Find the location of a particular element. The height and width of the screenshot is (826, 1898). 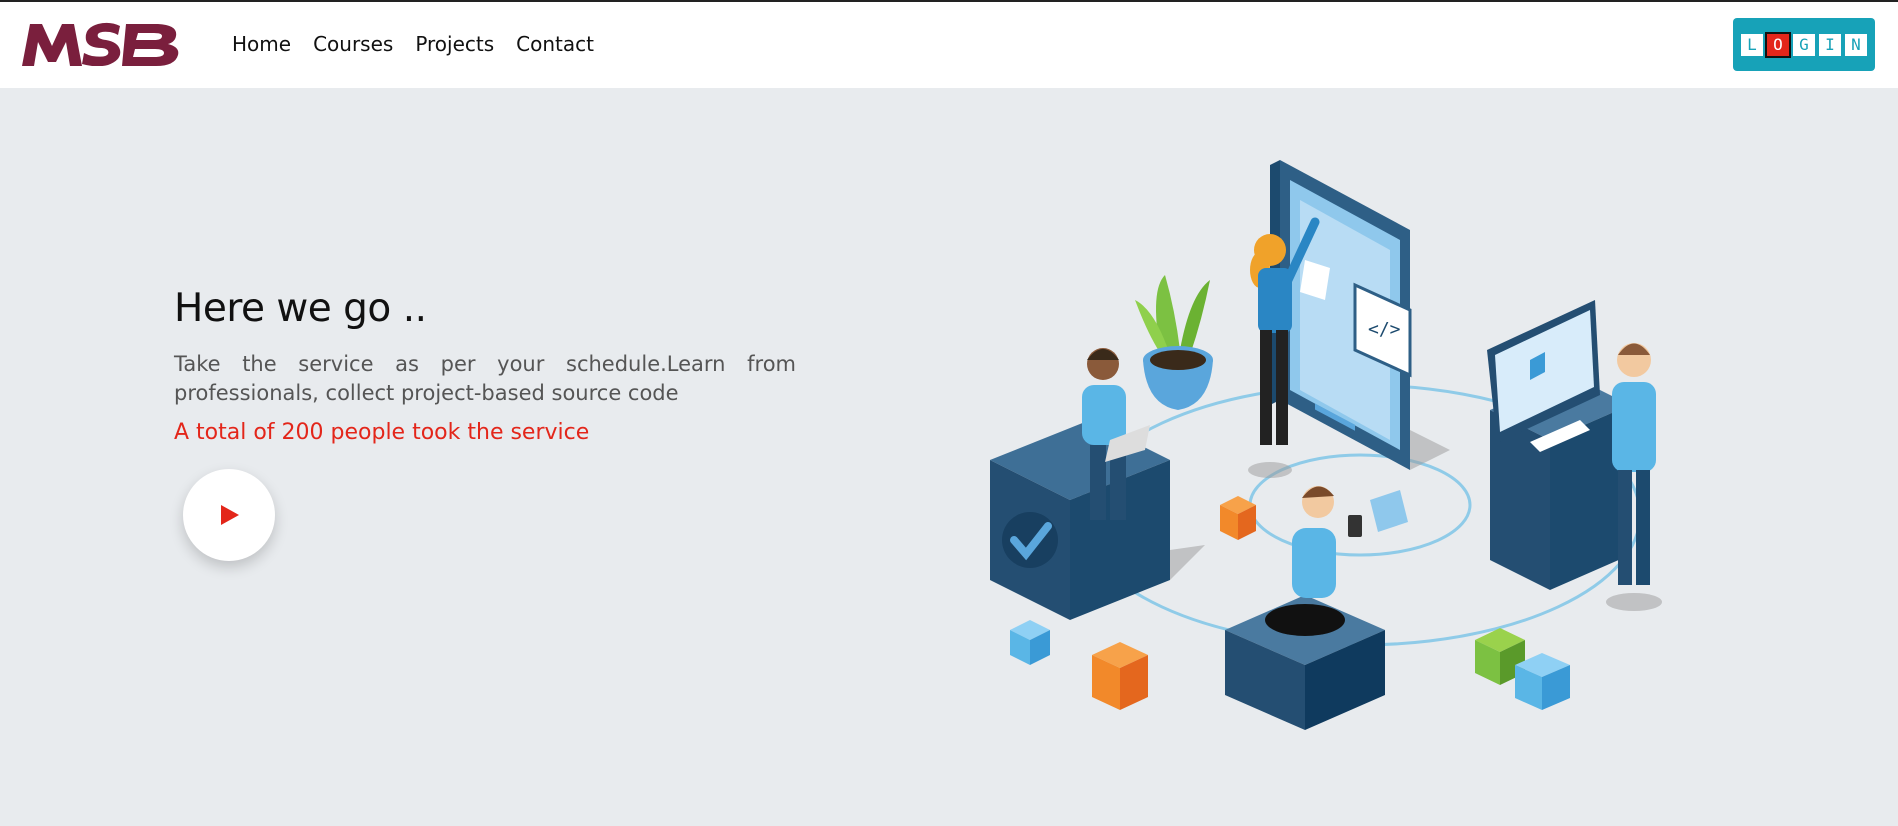

main-nav: Home Courses Projects Contact is located at coordinates (424, 44).